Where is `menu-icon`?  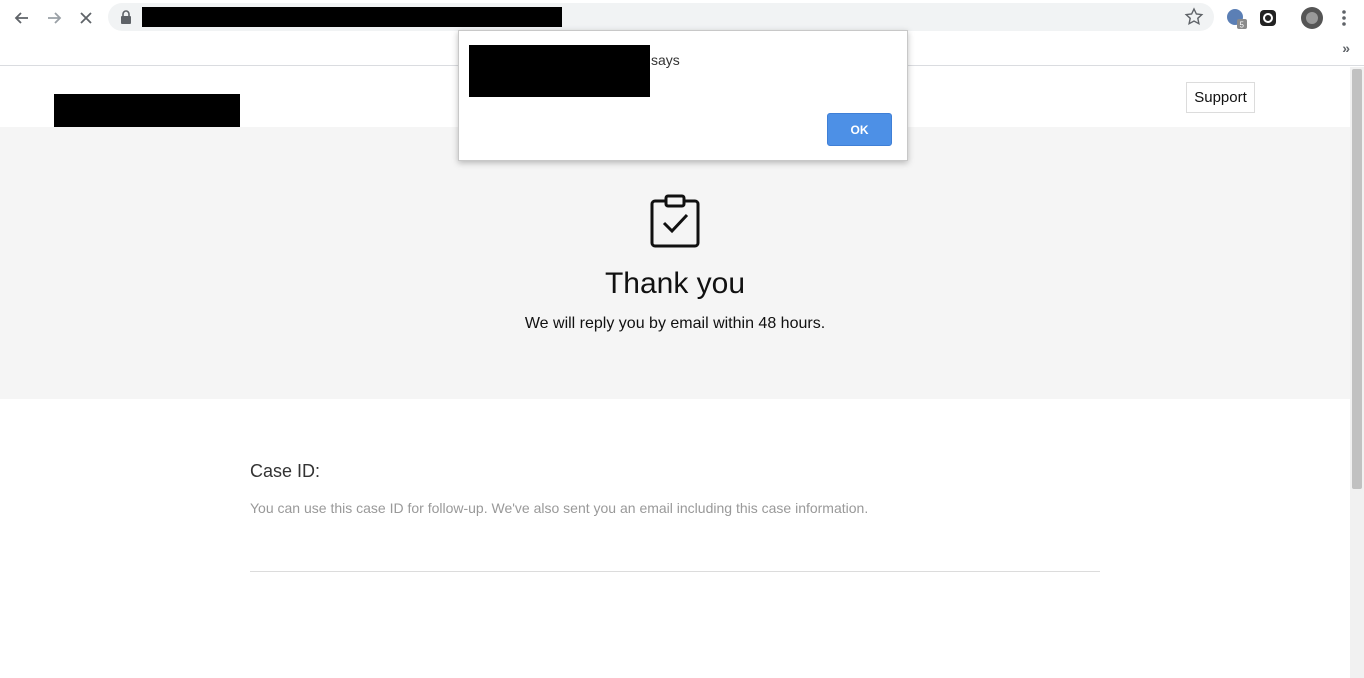 menu-icon is located at coordinates (1344, 18).